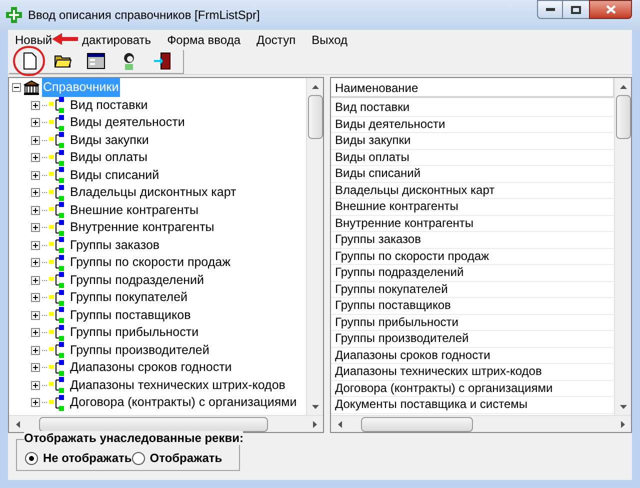 This screenshot has width=640, height=488. What do you see at coordinates (276, 39) in the screenshot?
I see `menu-item: Доступ` at bounding box center [276, 39].